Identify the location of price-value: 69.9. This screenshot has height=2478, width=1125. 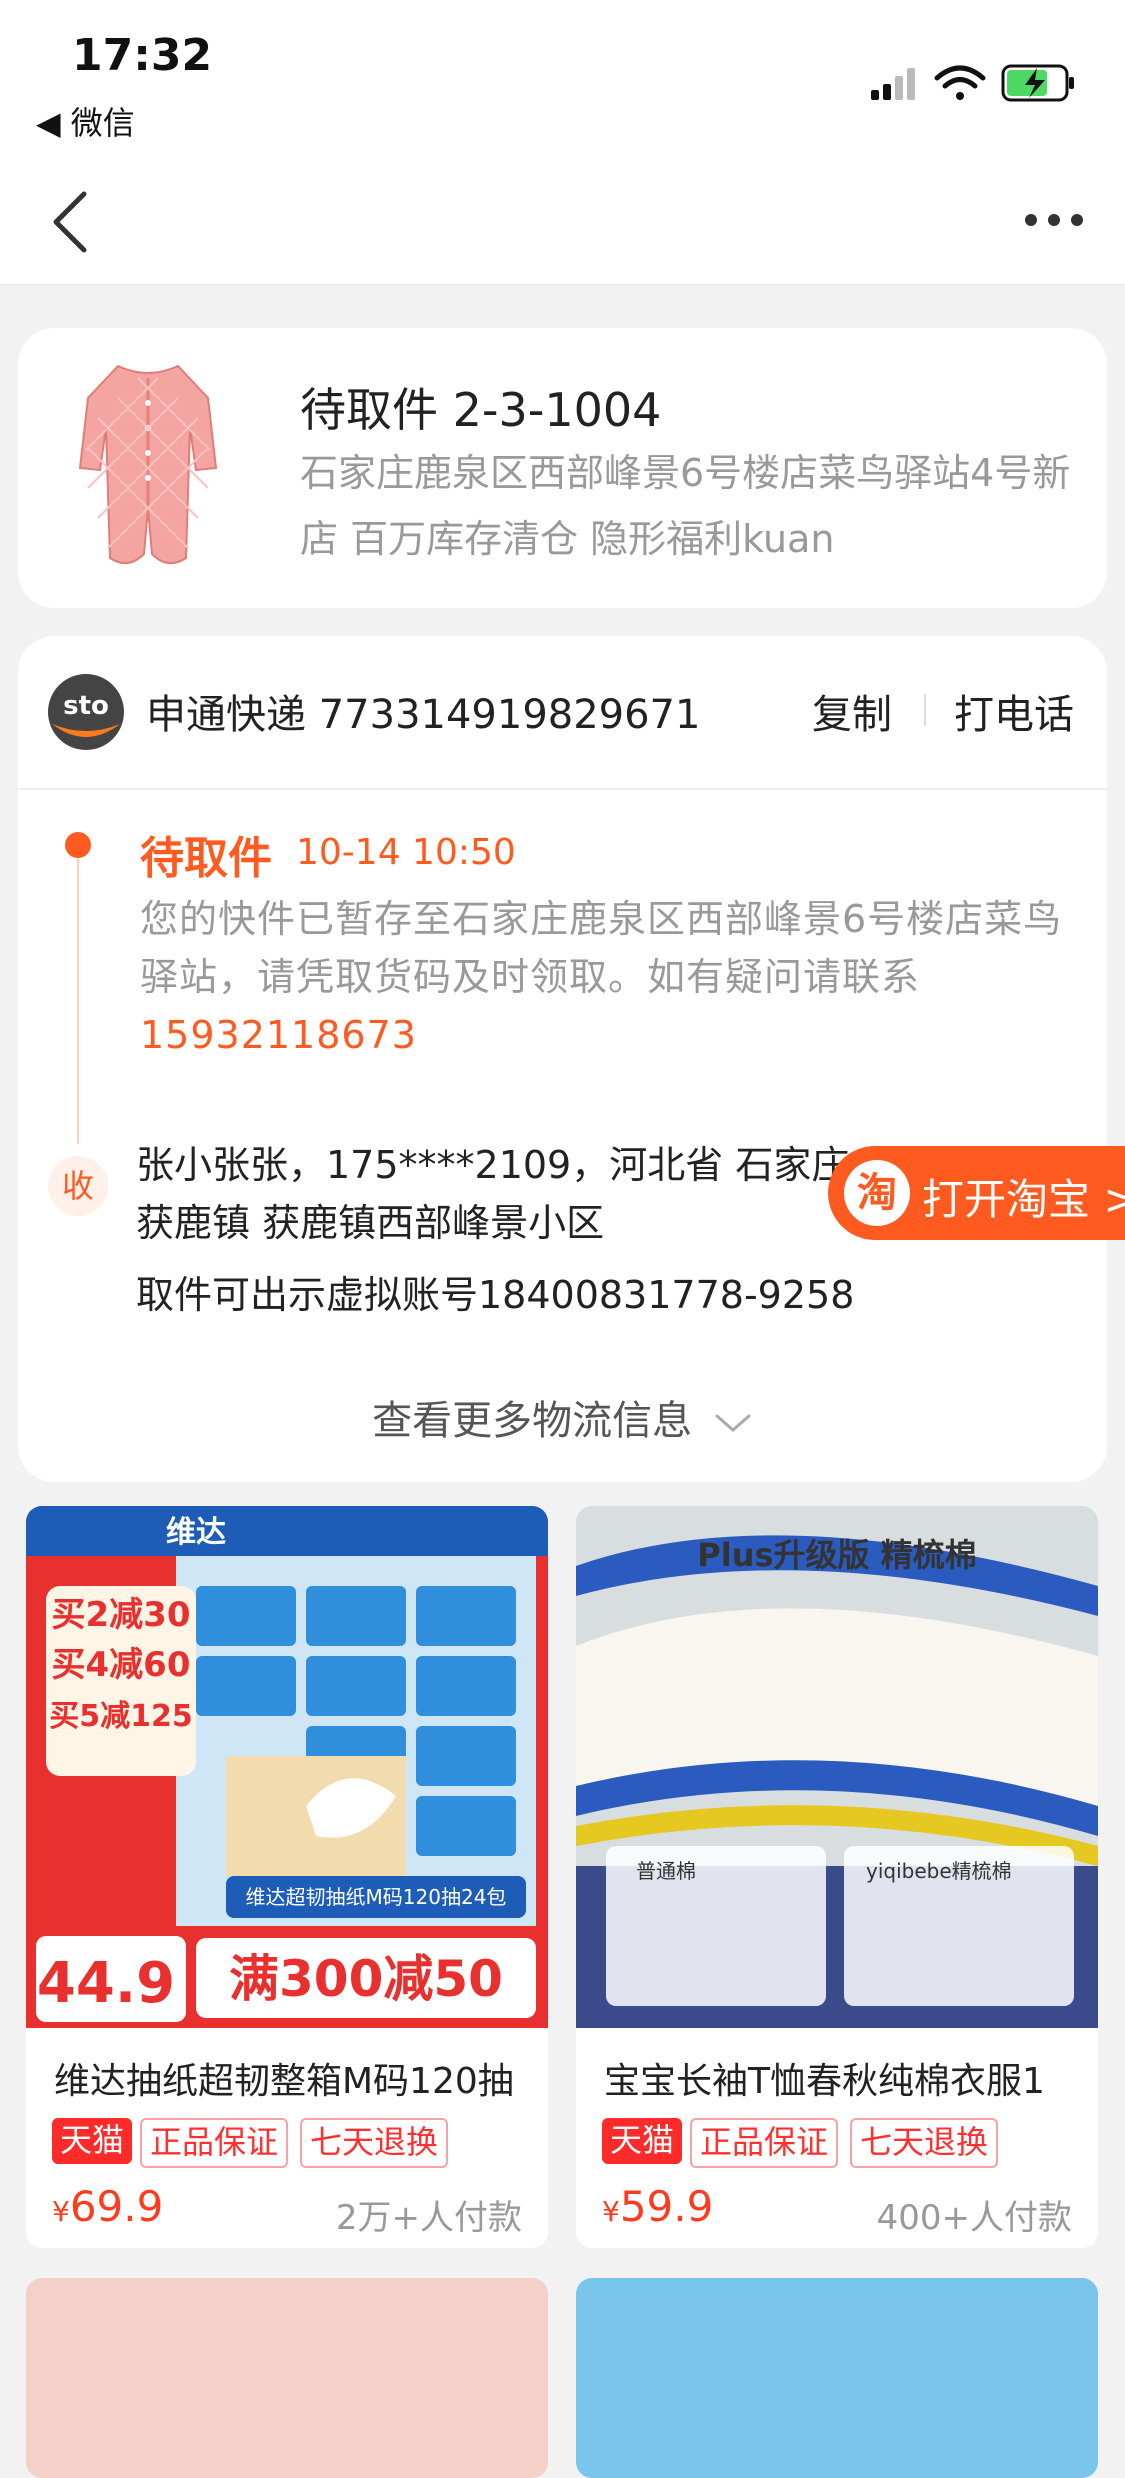
(116, 2206).